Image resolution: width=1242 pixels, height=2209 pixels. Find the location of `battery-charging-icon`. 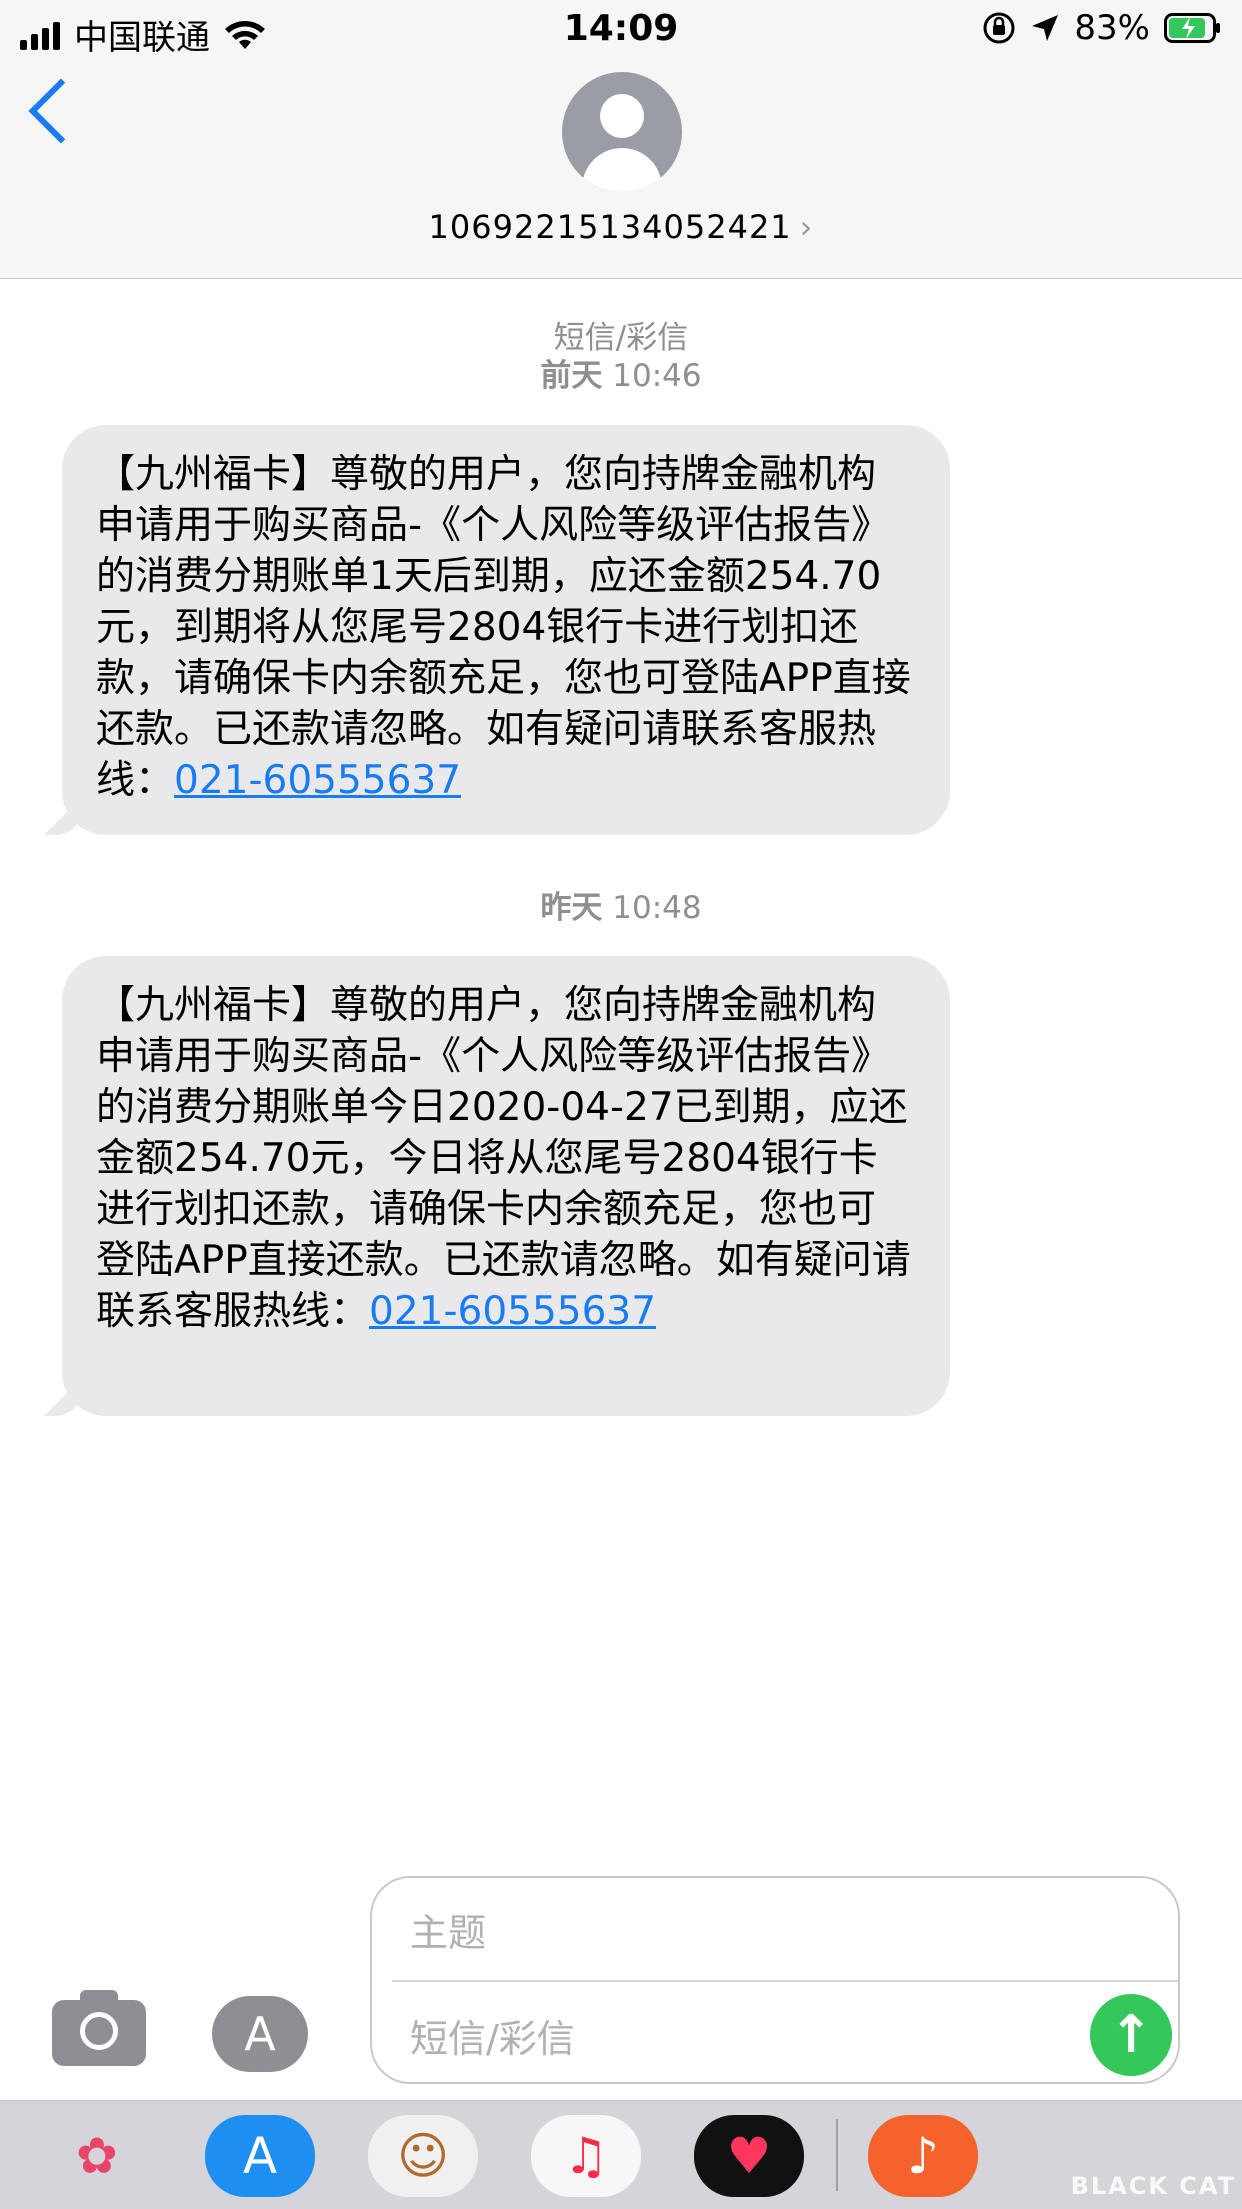

battery-charging-icon is located at coordinates (1192, 28).